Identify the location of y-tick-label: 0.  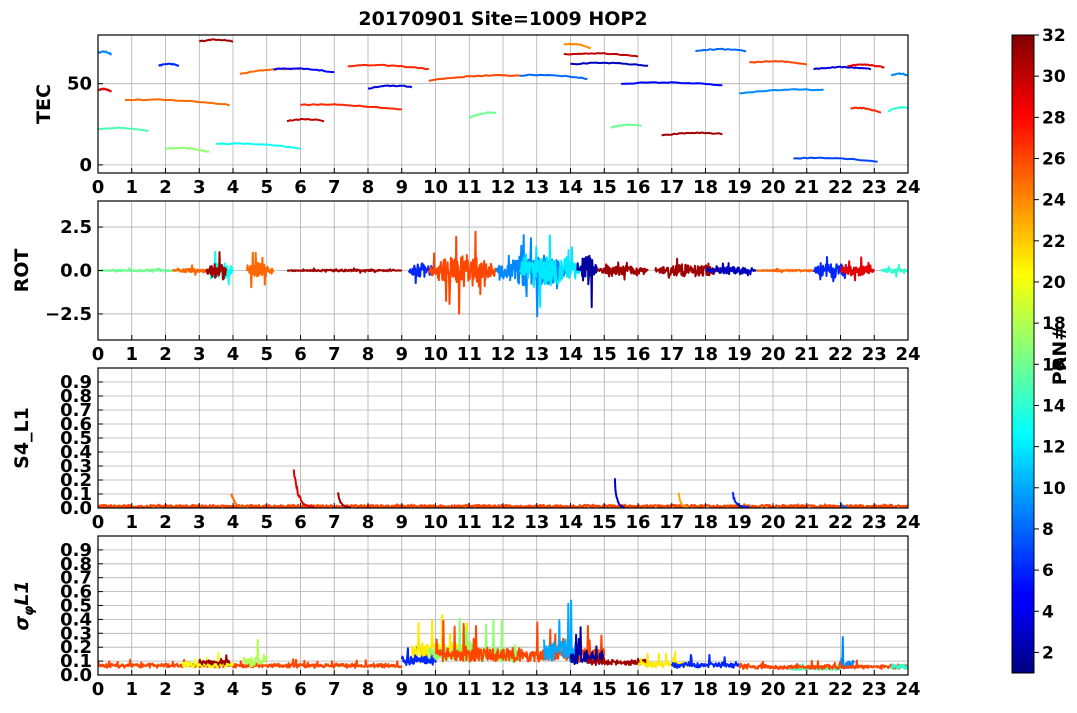
(85, 165).